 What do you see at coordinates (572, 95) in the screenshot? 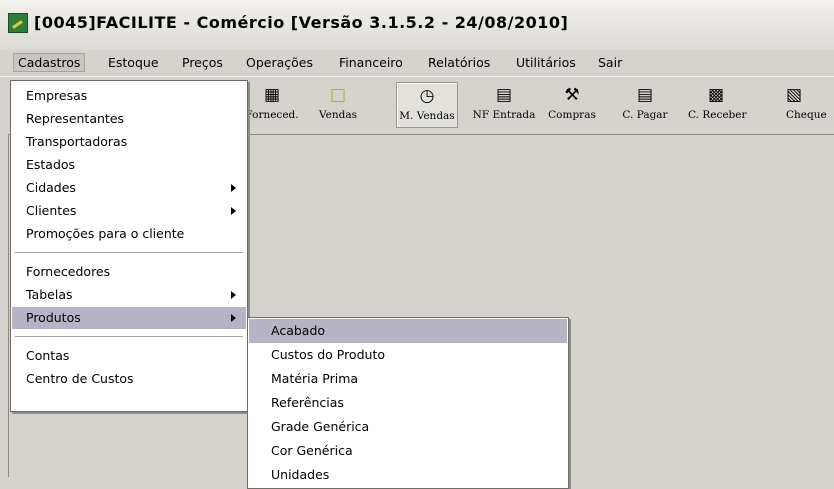
I see `purchases-icon: ⚒` at bounding box center [572, 95].